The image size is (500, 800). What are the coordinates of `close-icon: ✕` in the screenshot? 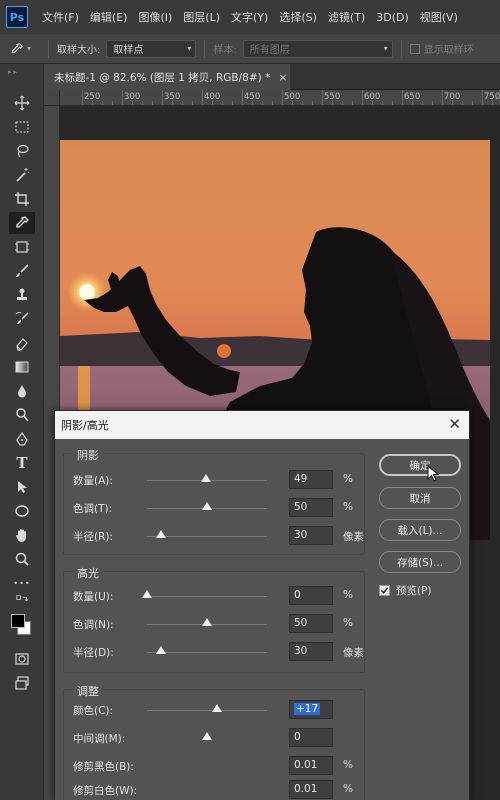 It's located at (454, 424).